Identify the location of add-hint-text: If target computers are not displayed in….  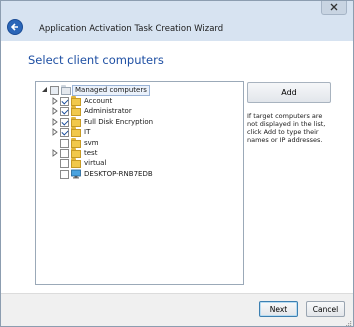
(286, 128).